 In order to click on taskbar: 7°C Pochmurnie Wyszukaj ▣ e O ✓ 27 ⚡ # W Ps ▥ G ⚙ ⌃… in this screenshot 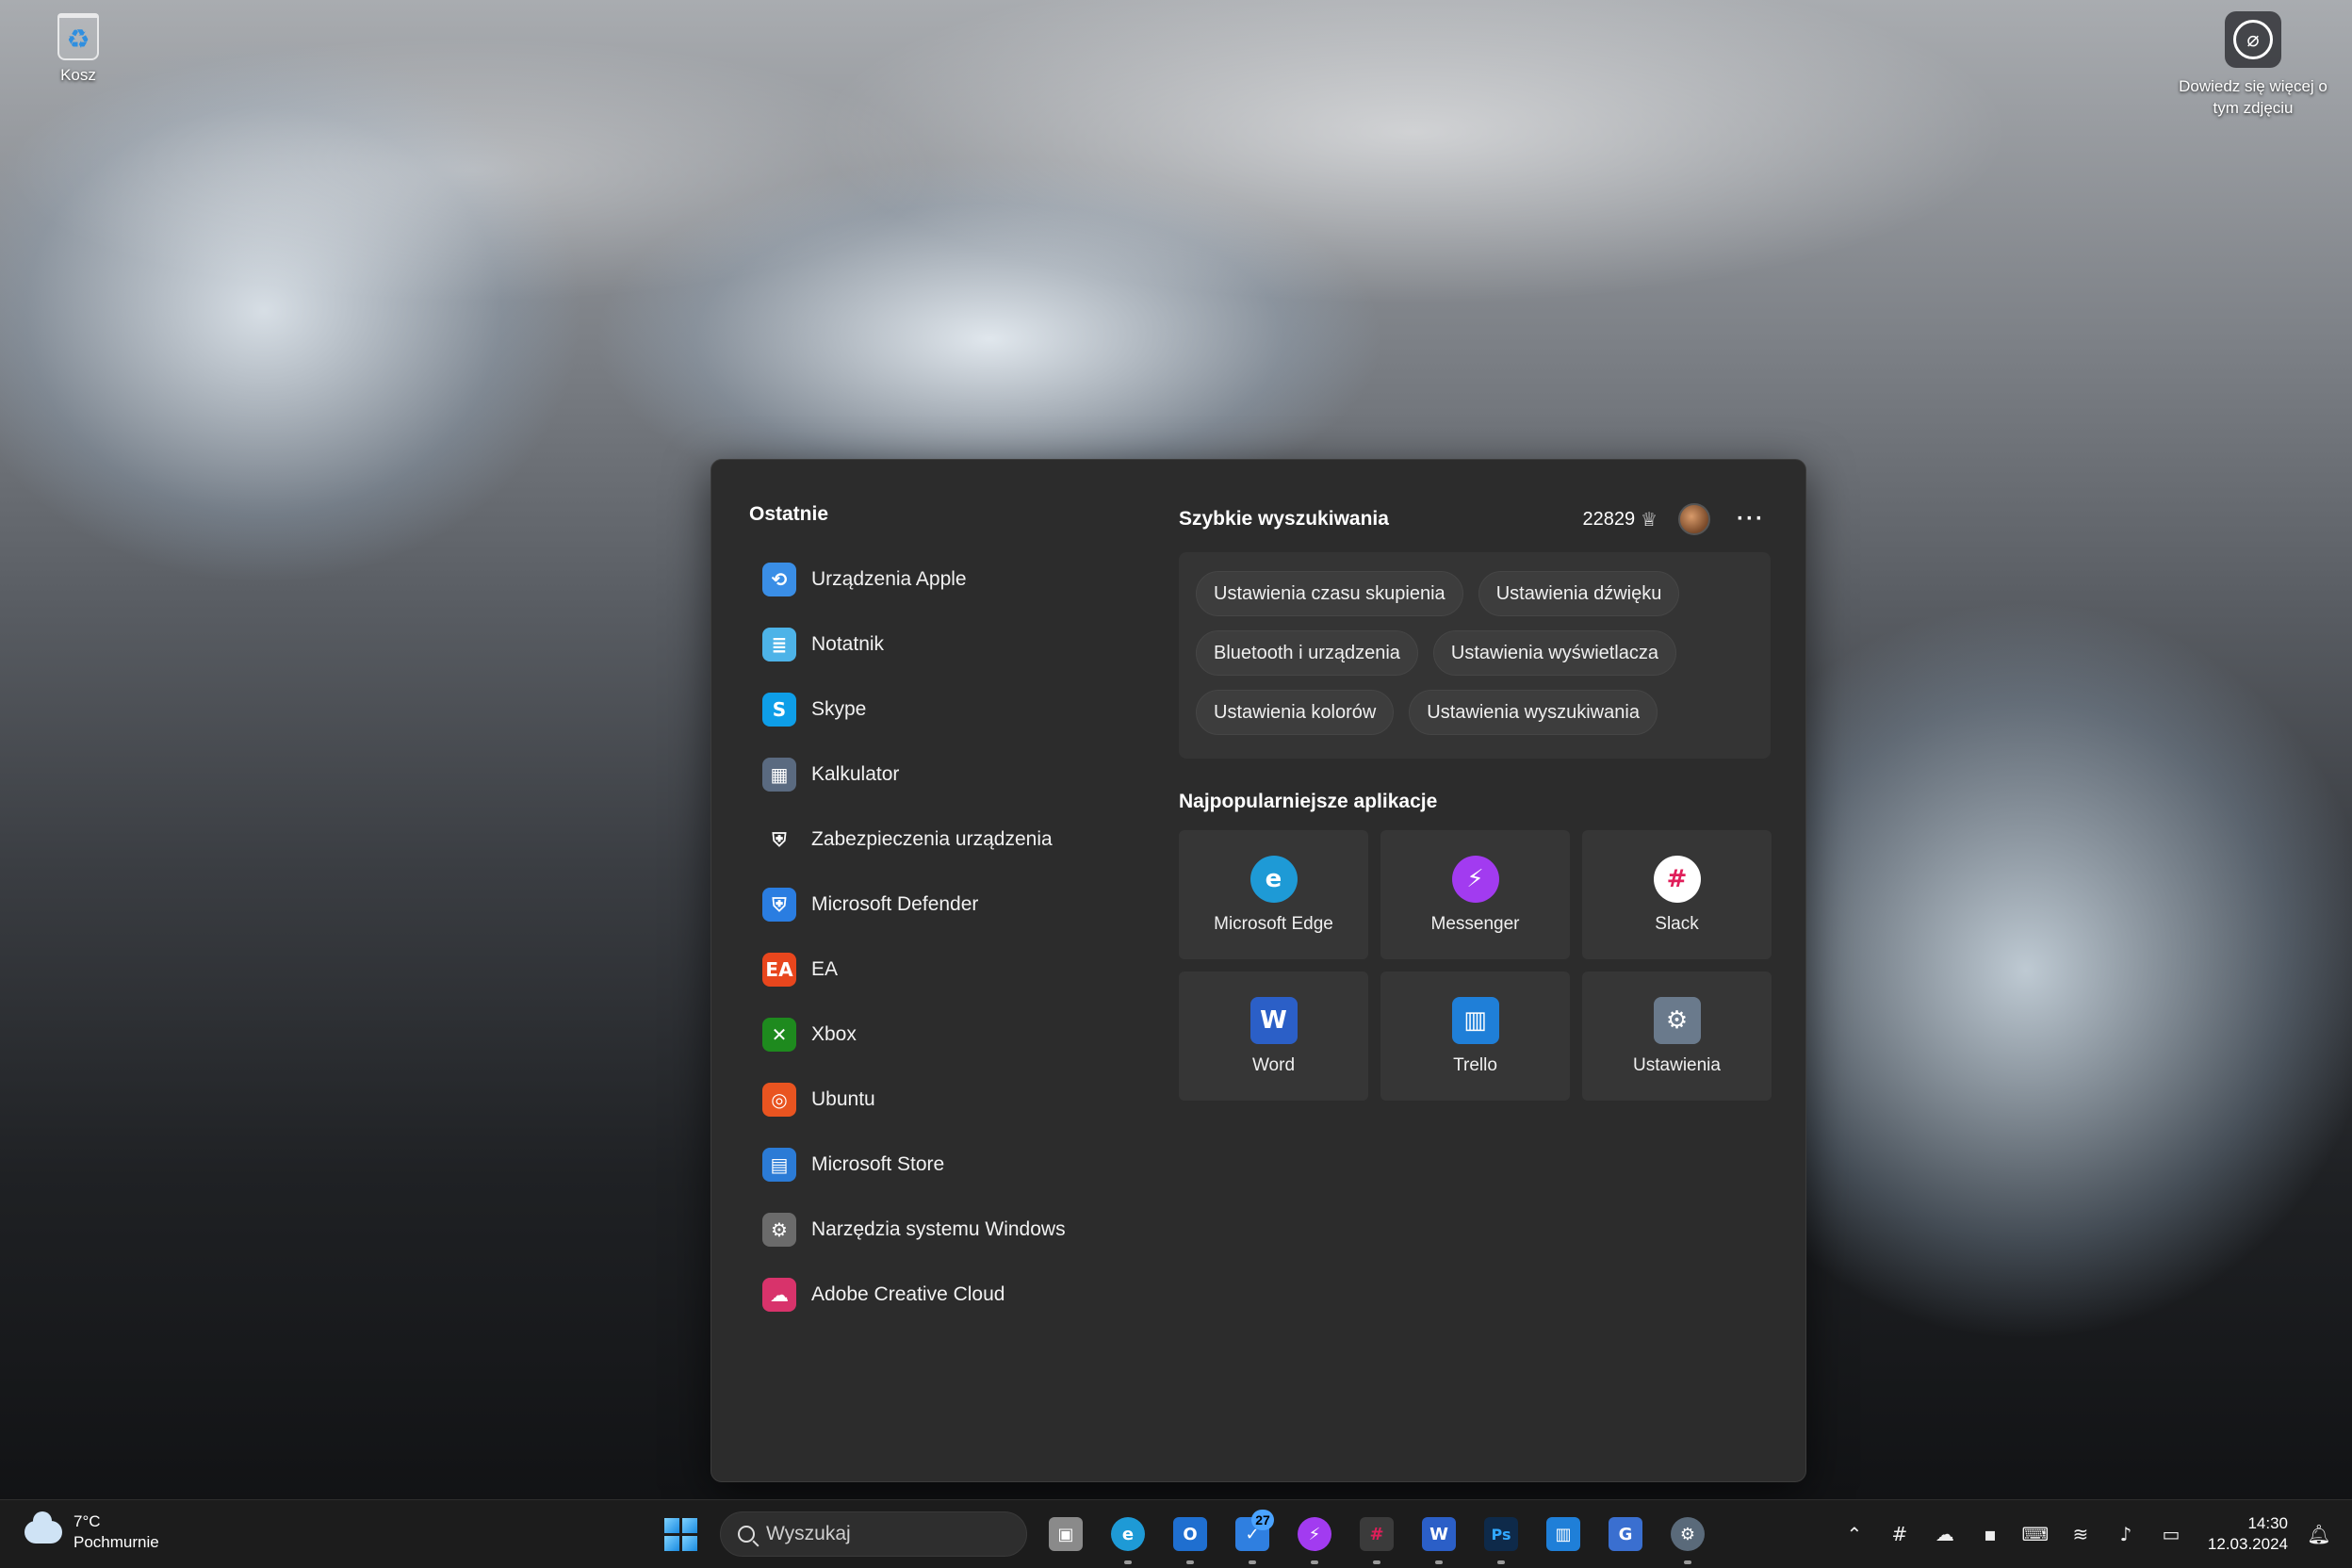, I will do `click(1176, 1533)`.